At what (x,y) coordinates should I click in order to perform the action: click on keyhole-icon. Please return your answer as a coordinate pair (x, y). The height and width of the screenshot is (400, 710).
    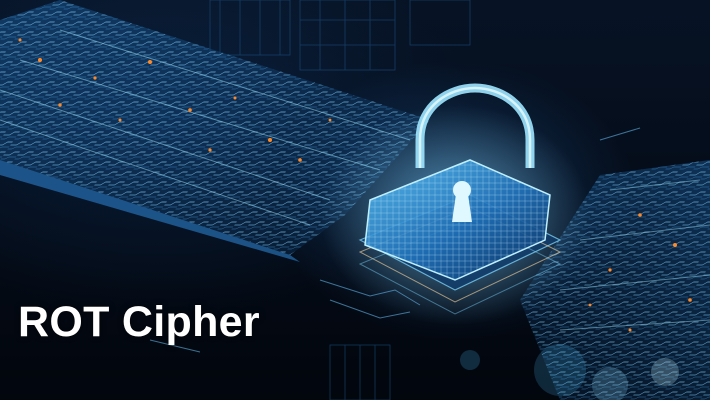
    Looking at the image, I should click on (462, 201).